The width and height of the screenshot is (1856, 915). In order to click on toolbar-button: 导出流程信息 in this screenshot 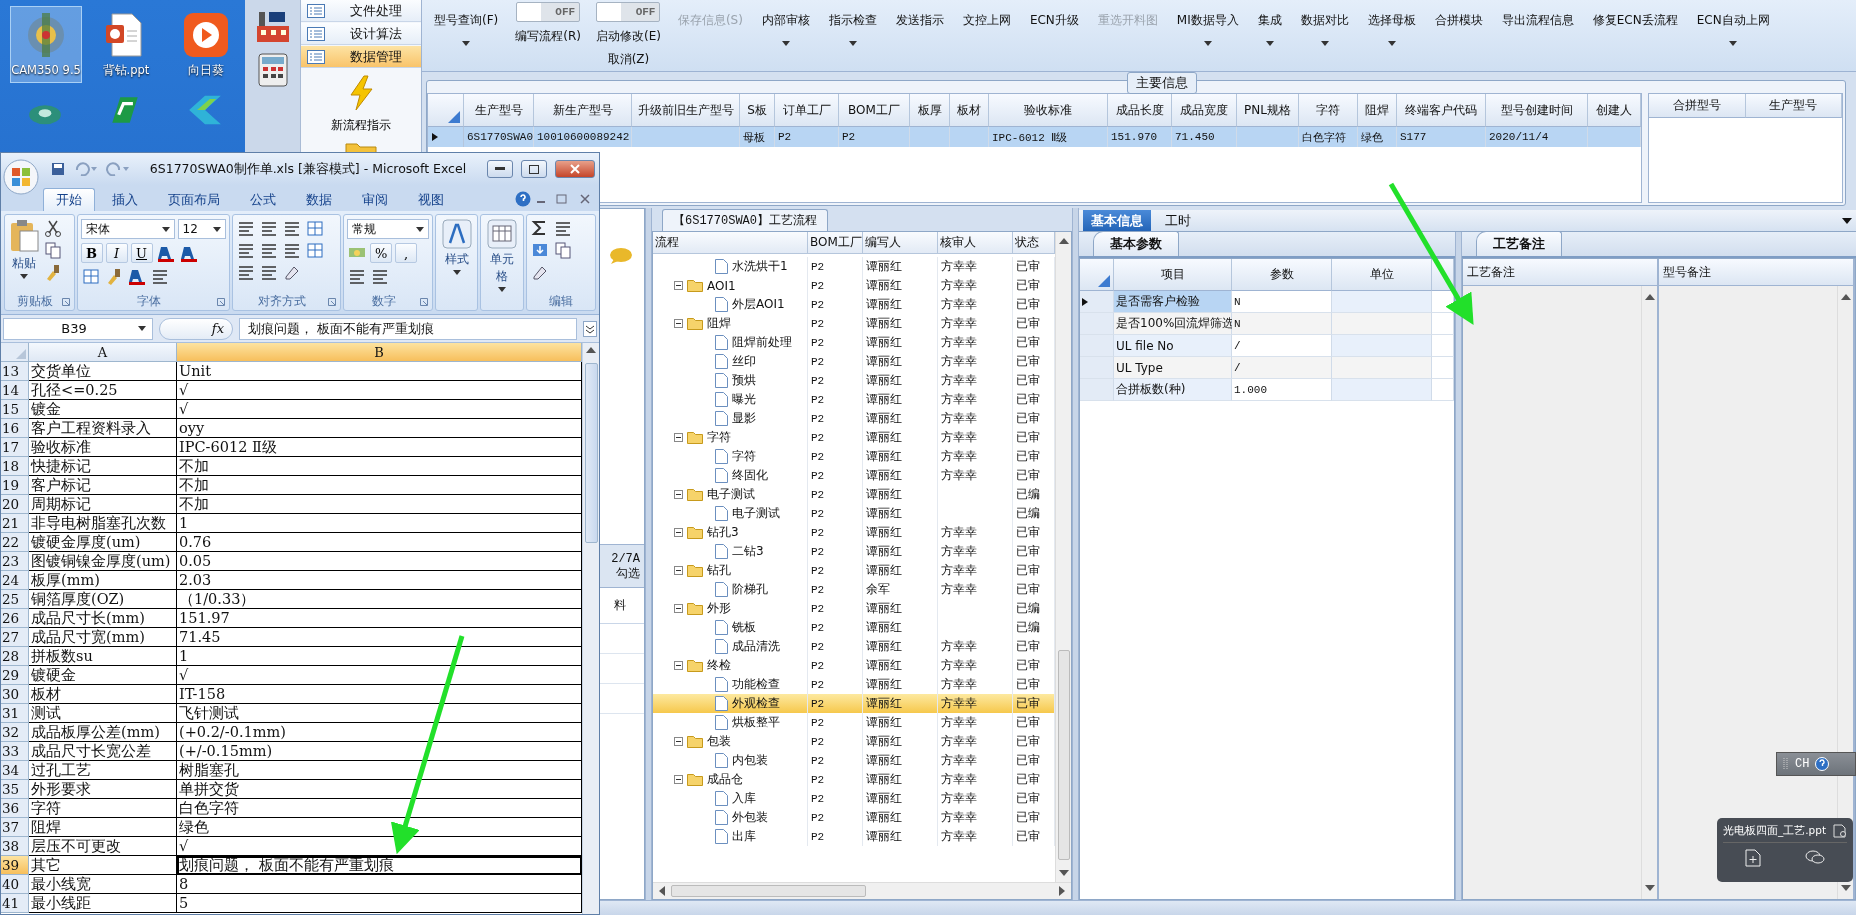, I will do `click(1537, 14)`.